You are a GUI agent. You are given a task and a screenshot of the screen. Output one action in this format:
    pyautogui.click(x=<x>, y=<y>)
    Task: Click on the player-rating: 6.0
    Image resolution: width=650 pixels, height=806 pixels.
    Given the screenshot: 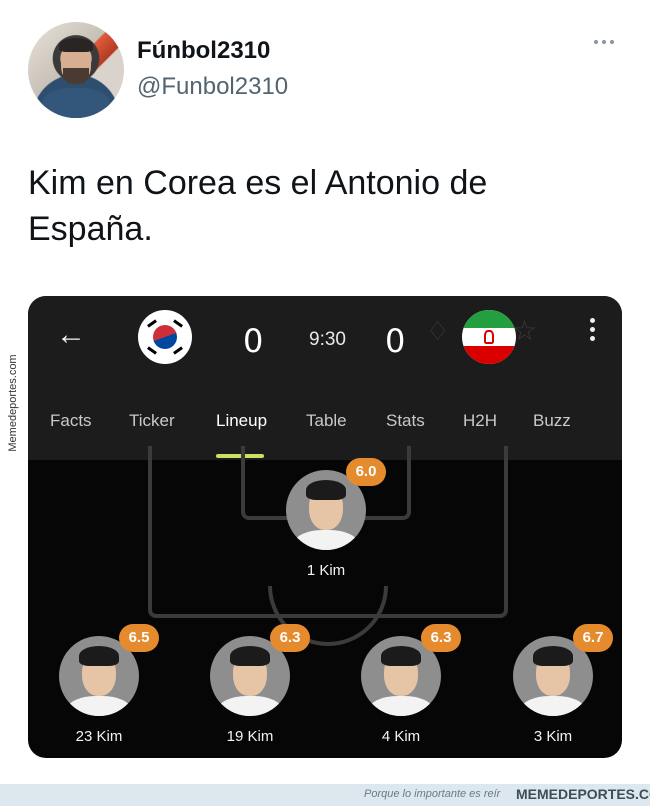 What is the action you would take?
    pyautogui.click(x=366, y=472)
    